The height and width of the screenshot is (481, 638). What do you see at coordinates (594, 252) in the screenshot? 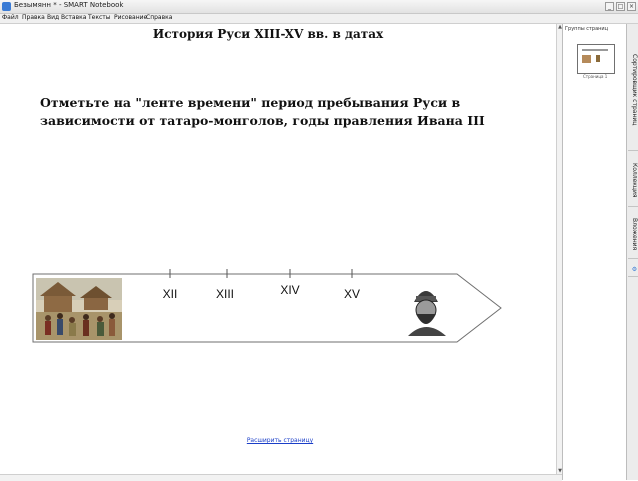
I see `page-sorter-panel: Группы страниц Страница 1` at bounding box center [594, 252].